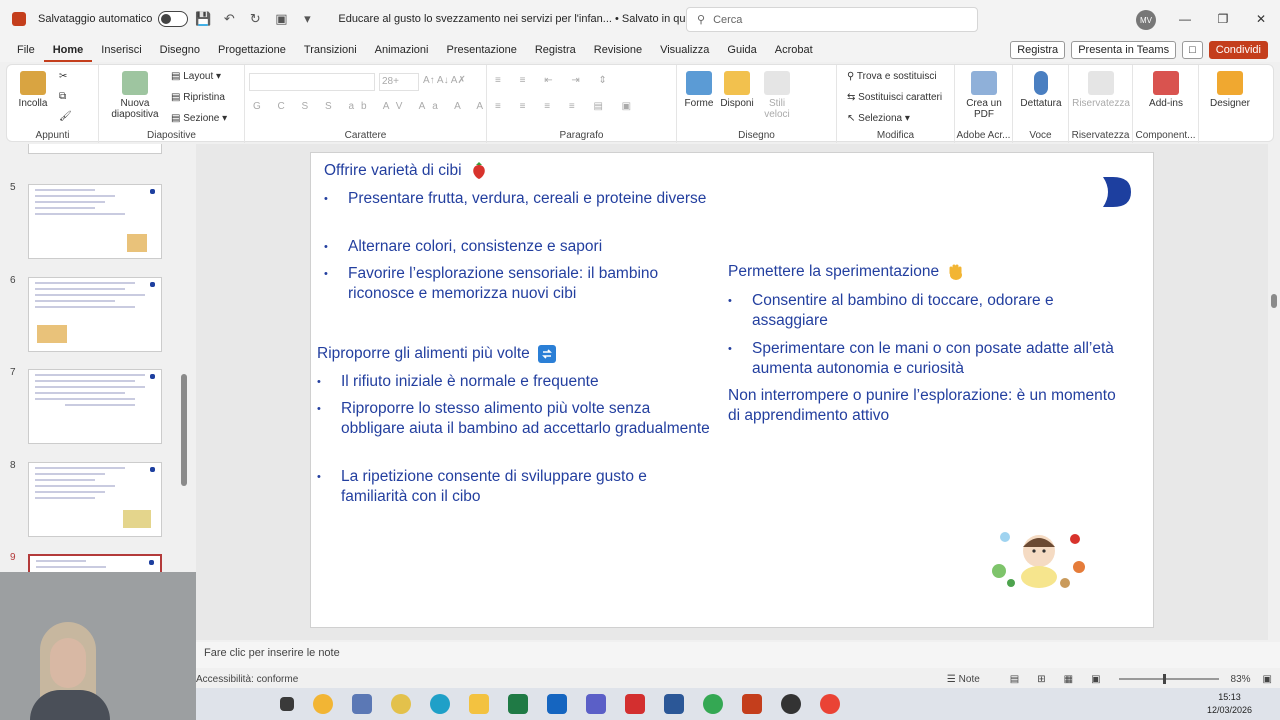 Image resolution: width=1280 pixels, height=720 pixels. I want to click on zoom-level: 83%, so click(1241, 679).